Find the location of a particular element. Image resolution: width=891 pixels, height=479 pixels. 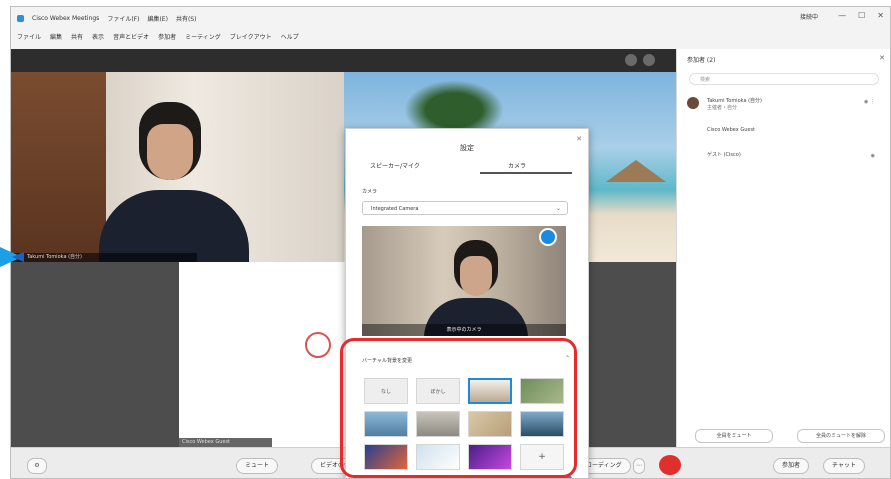

chat-button: チャット is located at coordinates (844, 466).